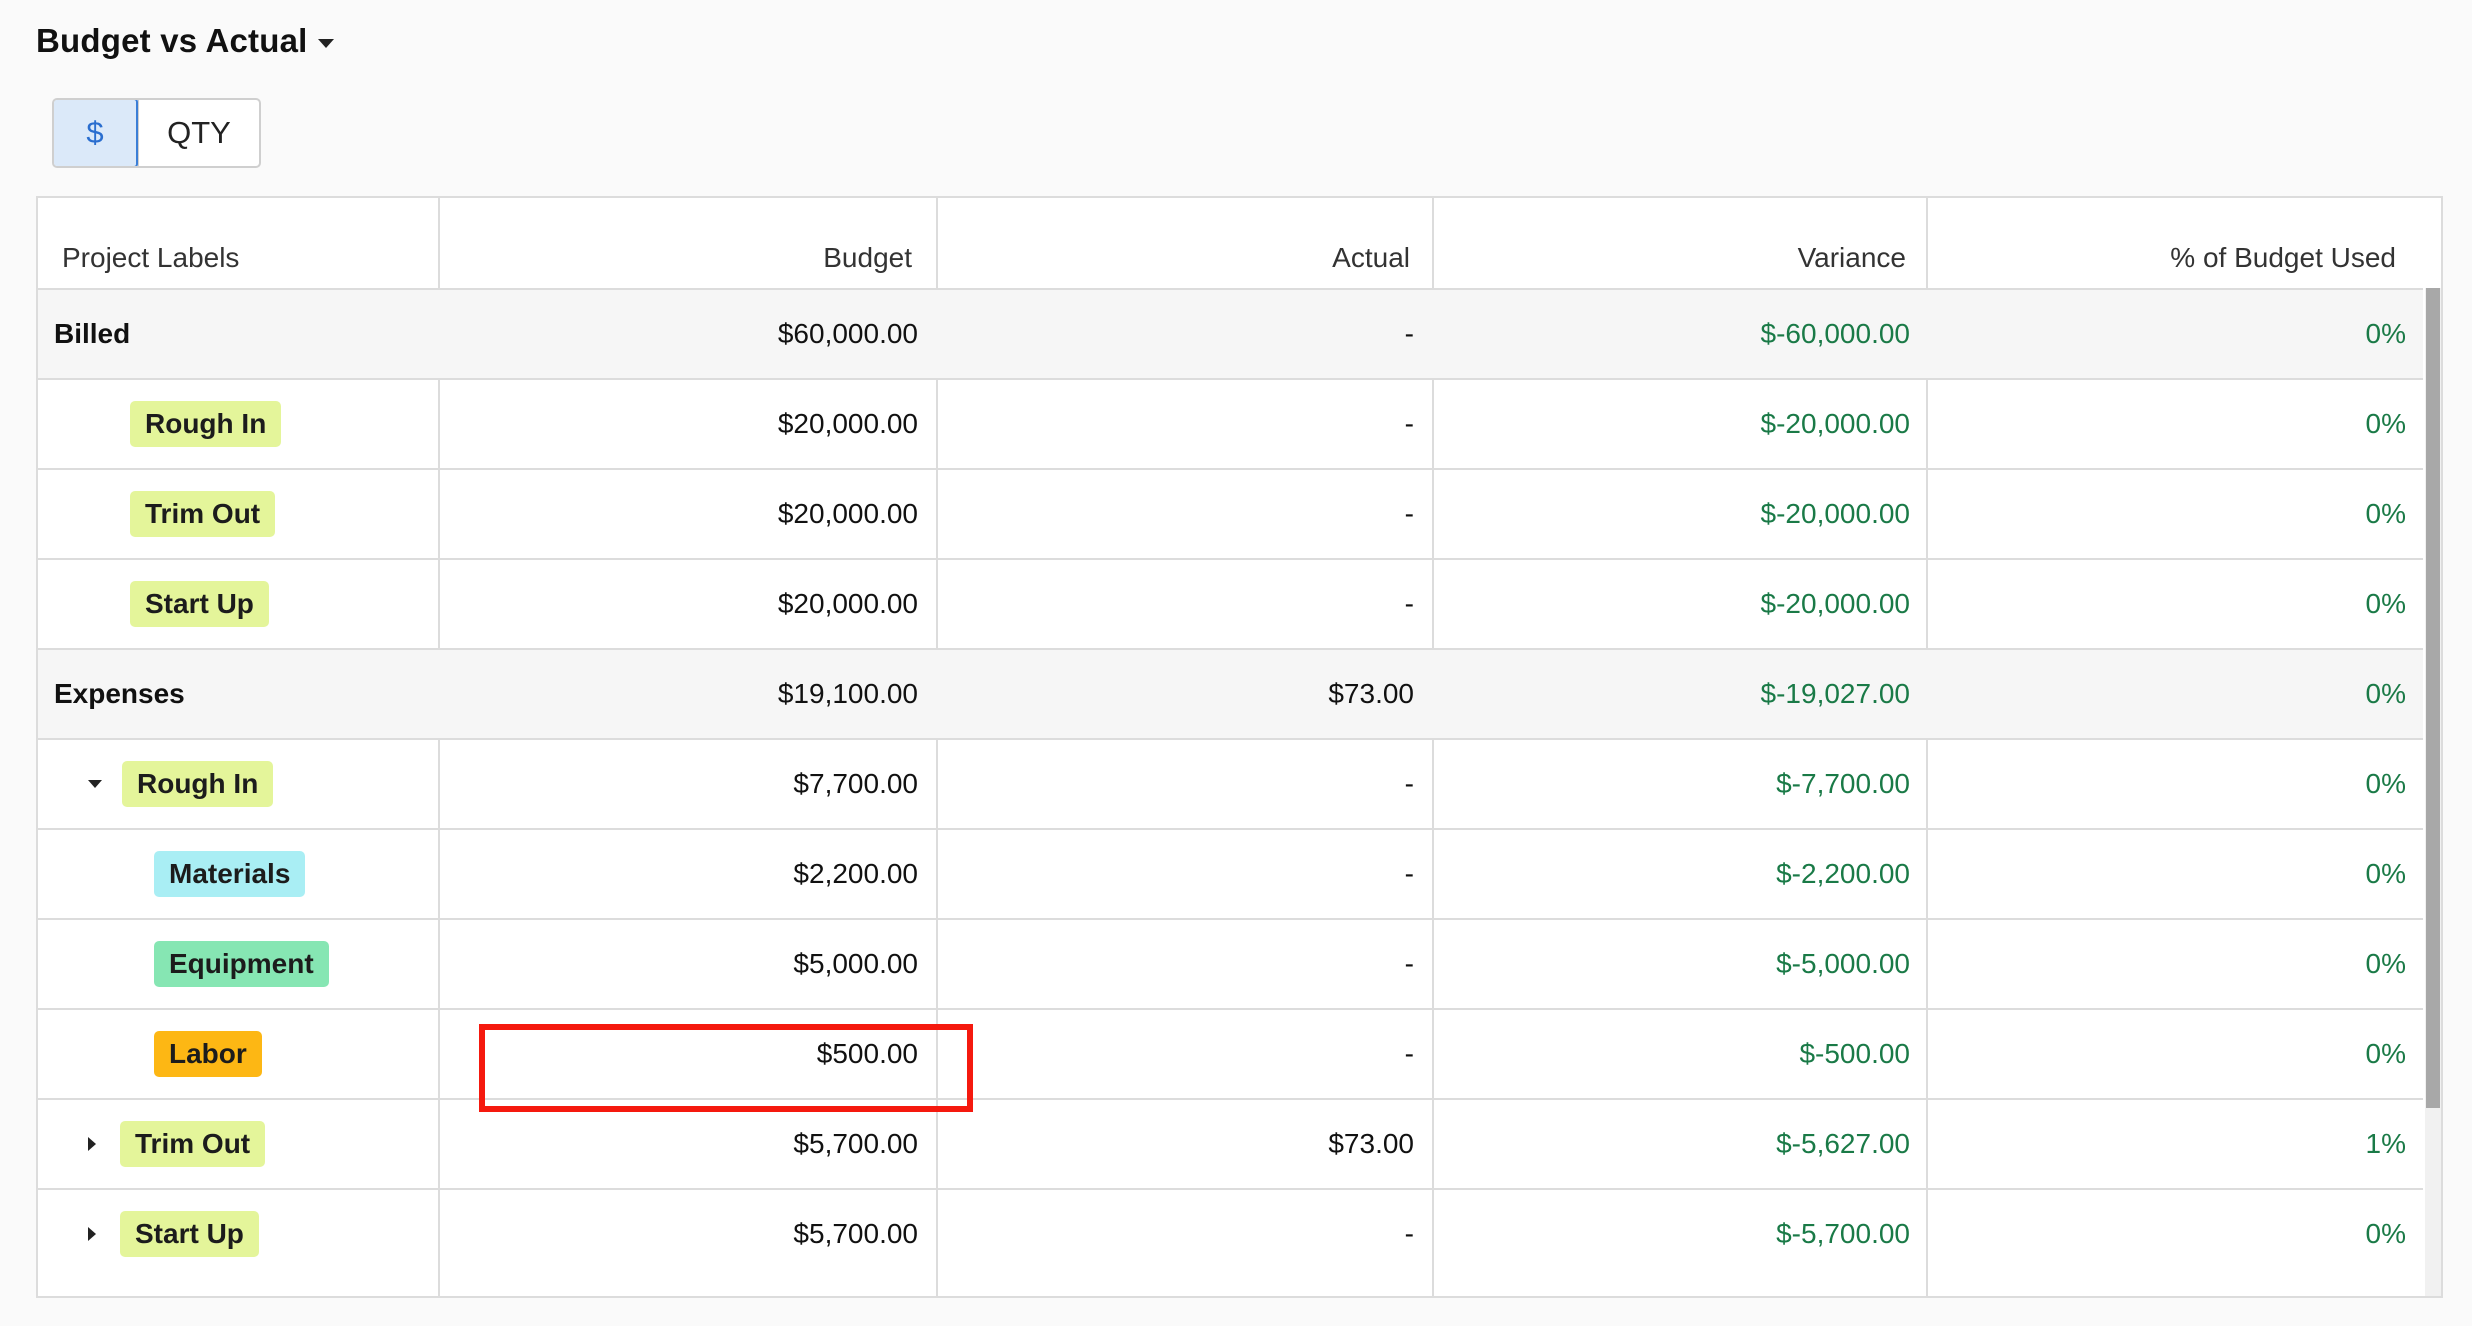  What do you see at coordinates (247, 243) in the screenshot?
I see `header-project-labels: Project Labels` at bounding box center [247, 243].